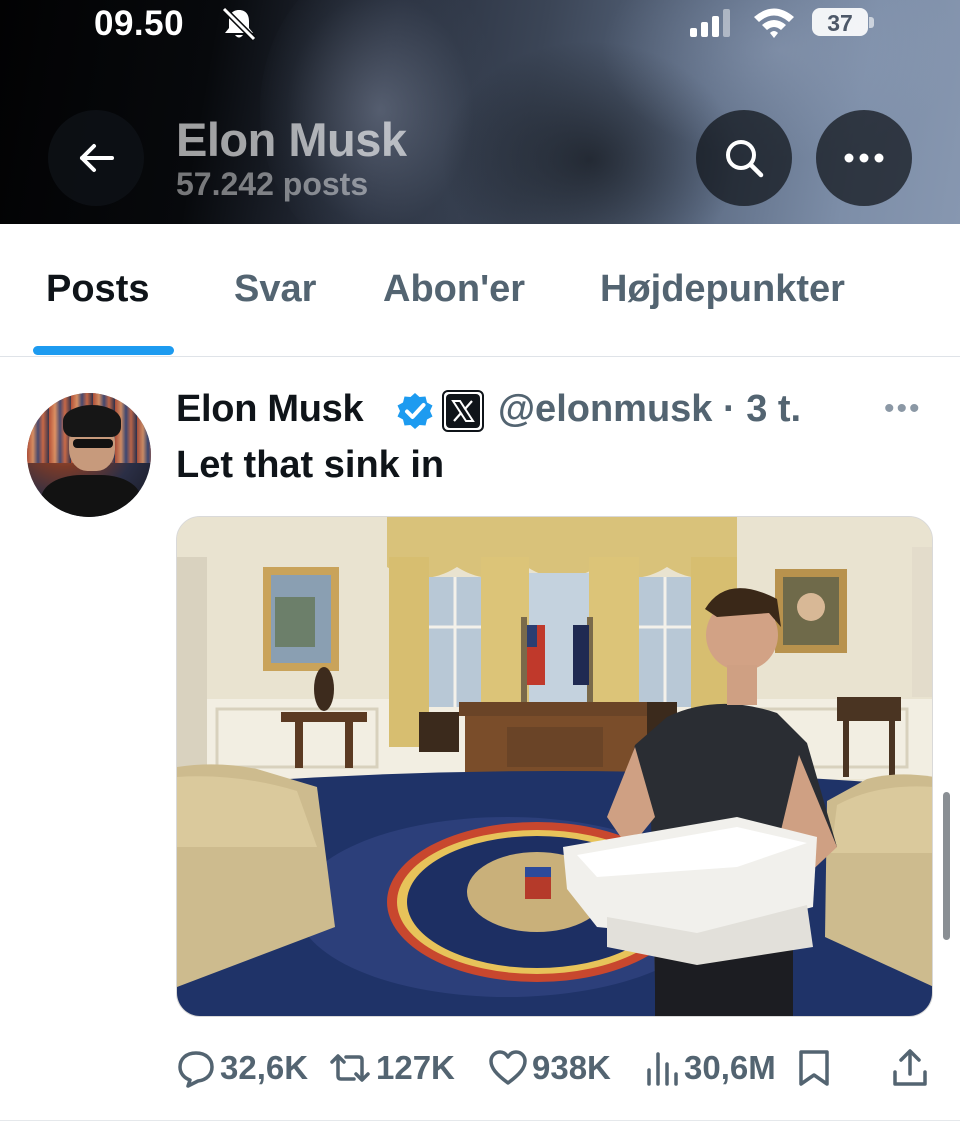 This screenshot has width=960, height=1138. What do you see at coordinates (264, 1067) in the screenshot?
I see `reply-count: 32,6K` at bounding box center [264, 1067].